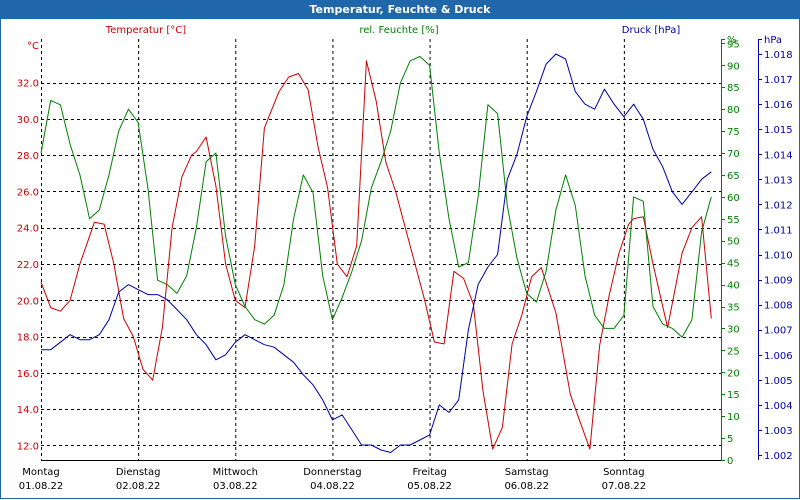 This screenshot has width=800, height=500. I want to click on pressure-tick-label: 1.011, so click(778, 230).